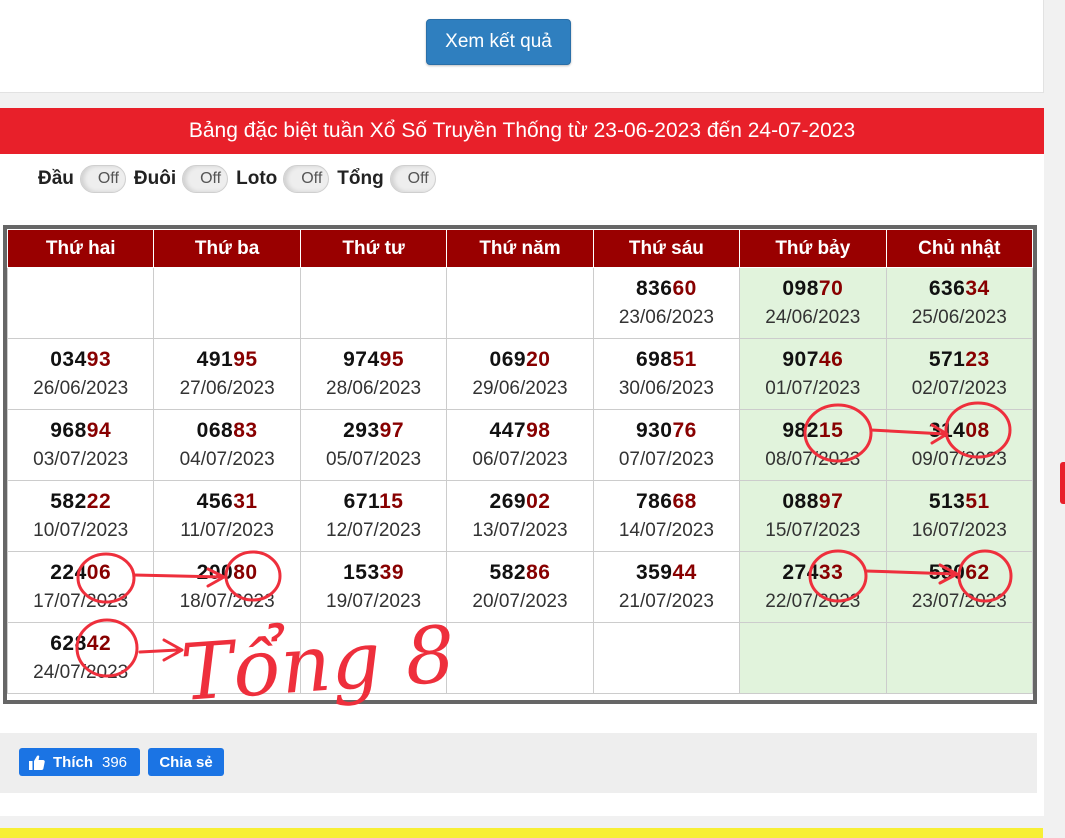  Describe the element at coordinates (80, 658) in the screenshot. I see `result-cell: 62842 24/07/2023` at that location.